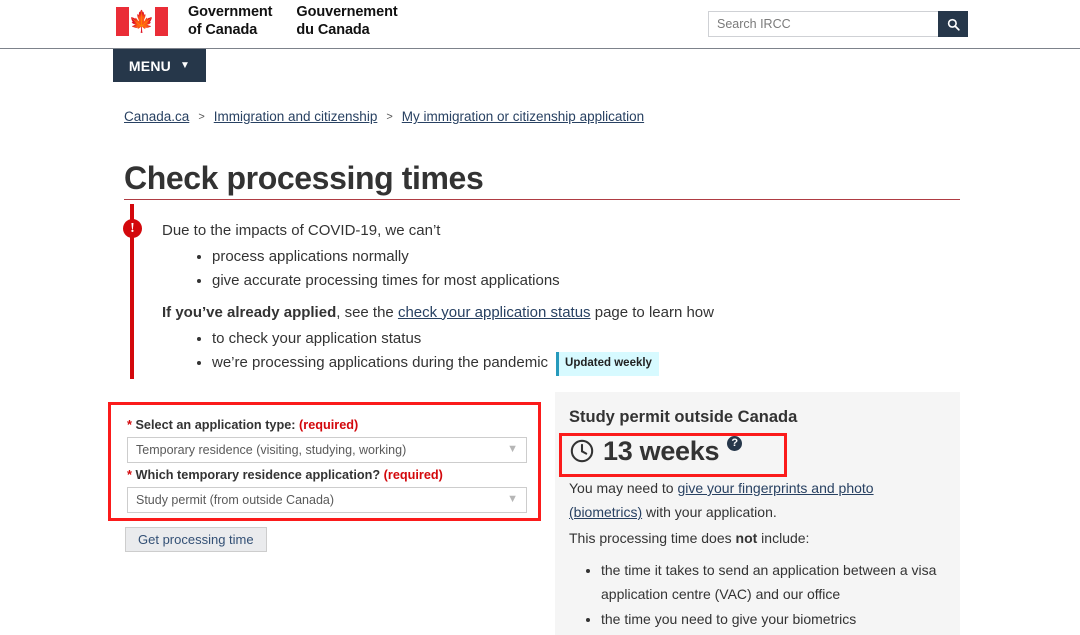 Image resolution: width=1080 pixels, height=635 pixels. I want to click on alert-exclamation-icon: !, so click(132, 228).